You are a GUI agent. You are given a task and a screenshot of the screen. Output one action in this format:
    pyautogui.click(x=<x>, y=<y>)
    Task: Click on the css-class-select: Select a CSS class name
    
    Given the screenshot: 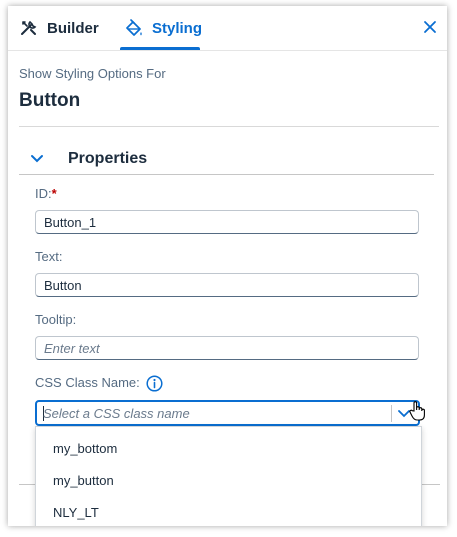 What is the action you would take?
    pyautogui.click(x=227, y=413)
    